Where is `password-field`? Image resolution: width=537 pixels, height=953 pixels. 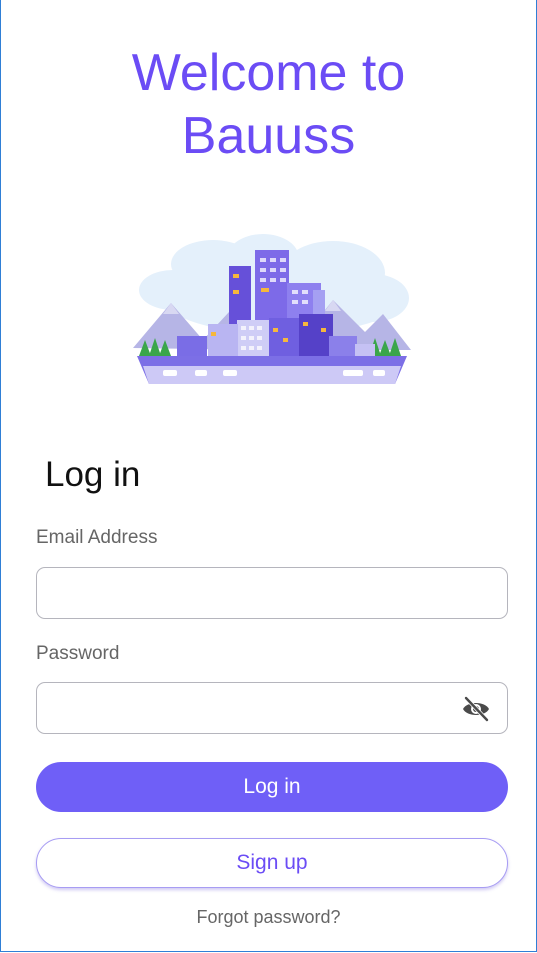
password-field is located at coordinates (272, 708).